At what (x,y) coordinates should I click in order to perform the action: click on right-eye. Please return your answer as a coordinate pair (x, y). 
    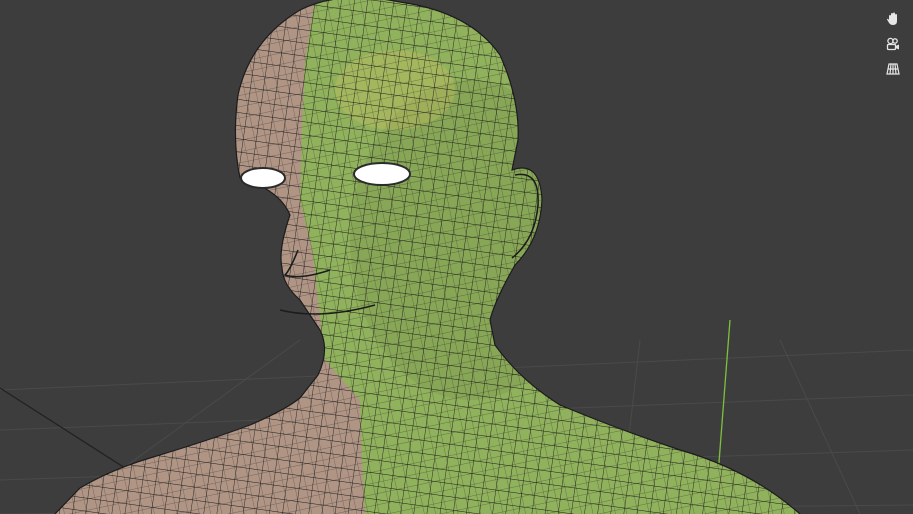
    Looking at the image, I should click on (382, 174).